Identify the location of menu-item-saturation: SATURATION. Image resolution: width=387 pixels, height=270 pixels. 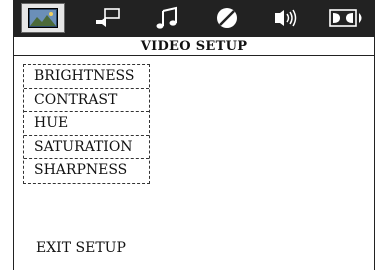
(86, 147).